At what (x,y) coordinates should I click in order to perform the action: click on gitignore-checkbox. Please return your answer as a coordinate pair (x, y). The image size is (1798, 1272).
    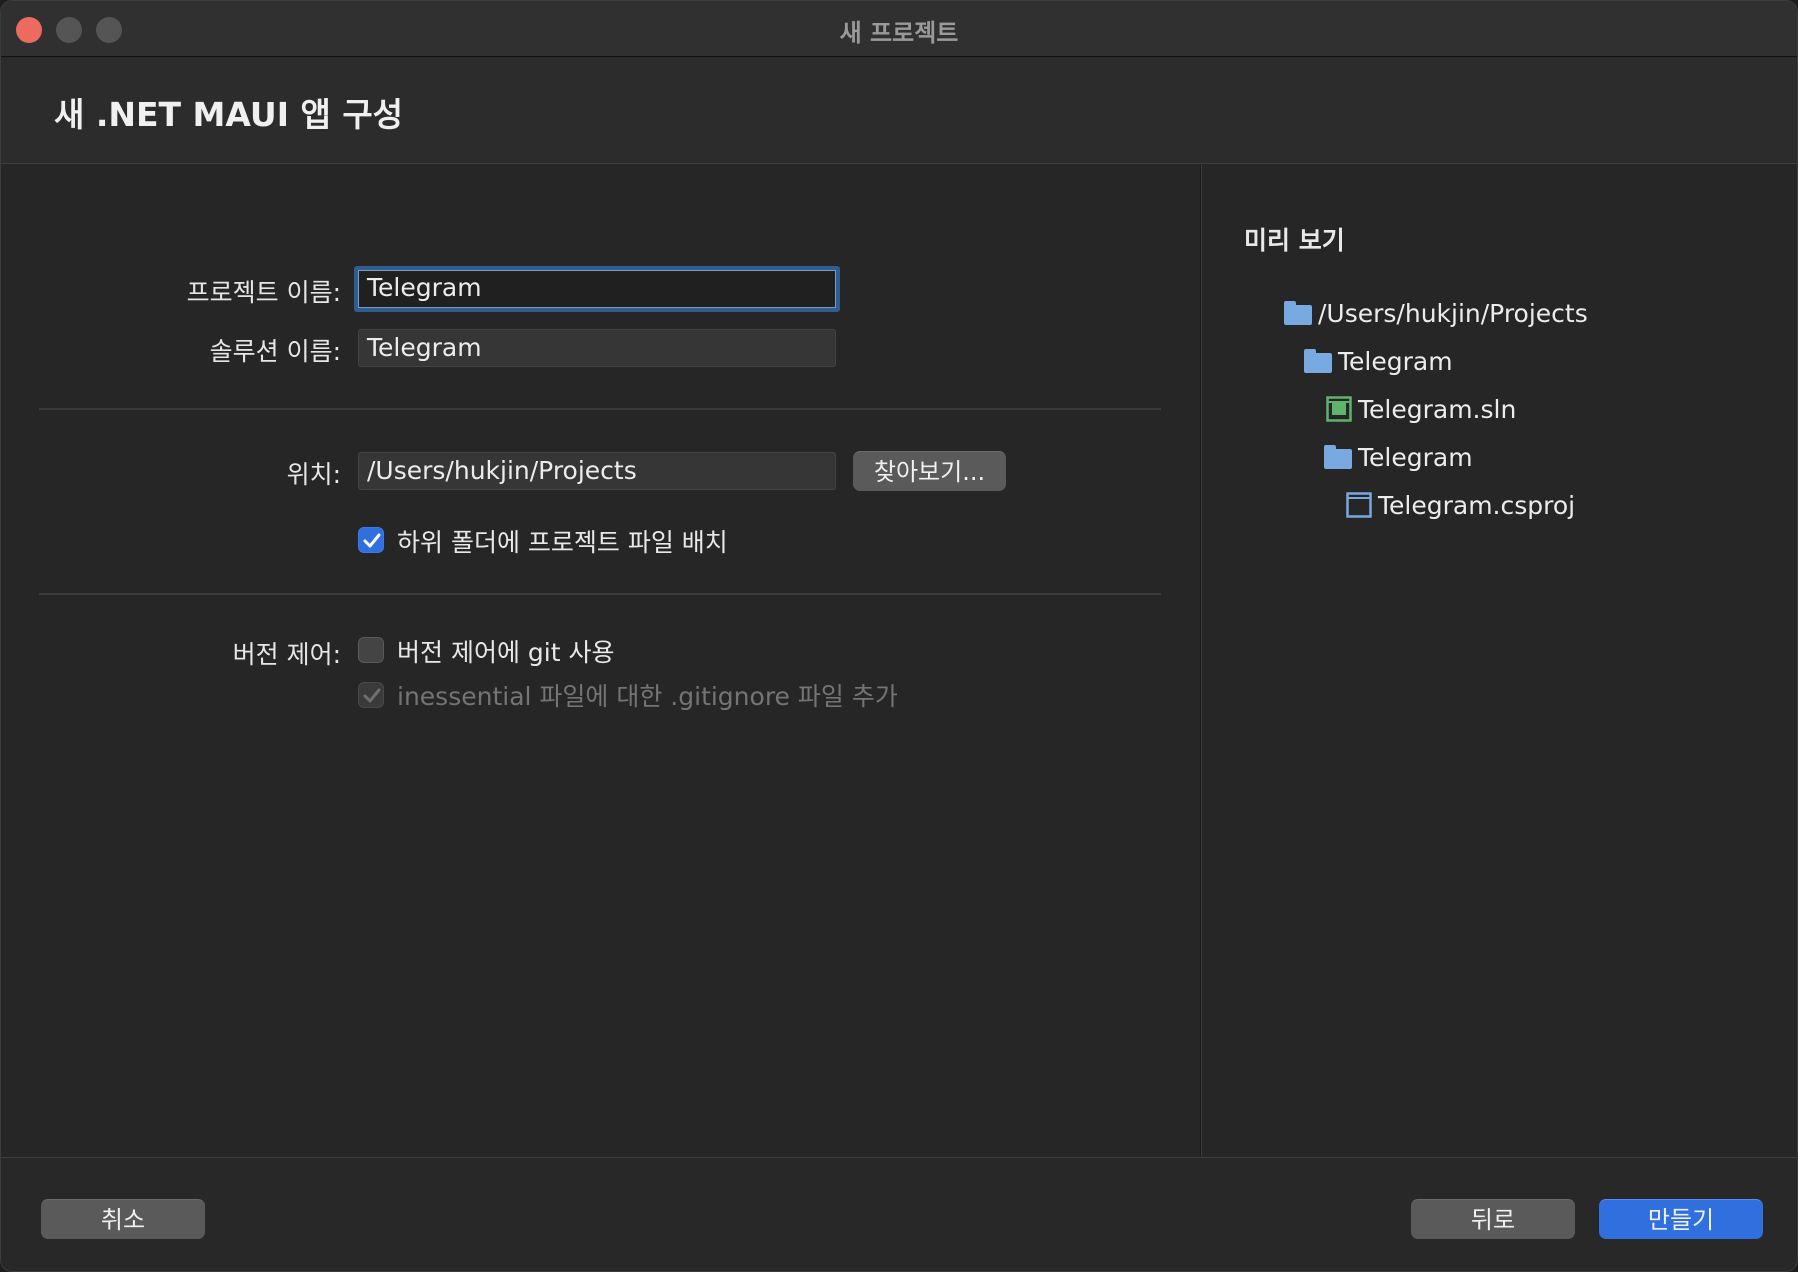
    Looking at the image, I should click on (371, 695).